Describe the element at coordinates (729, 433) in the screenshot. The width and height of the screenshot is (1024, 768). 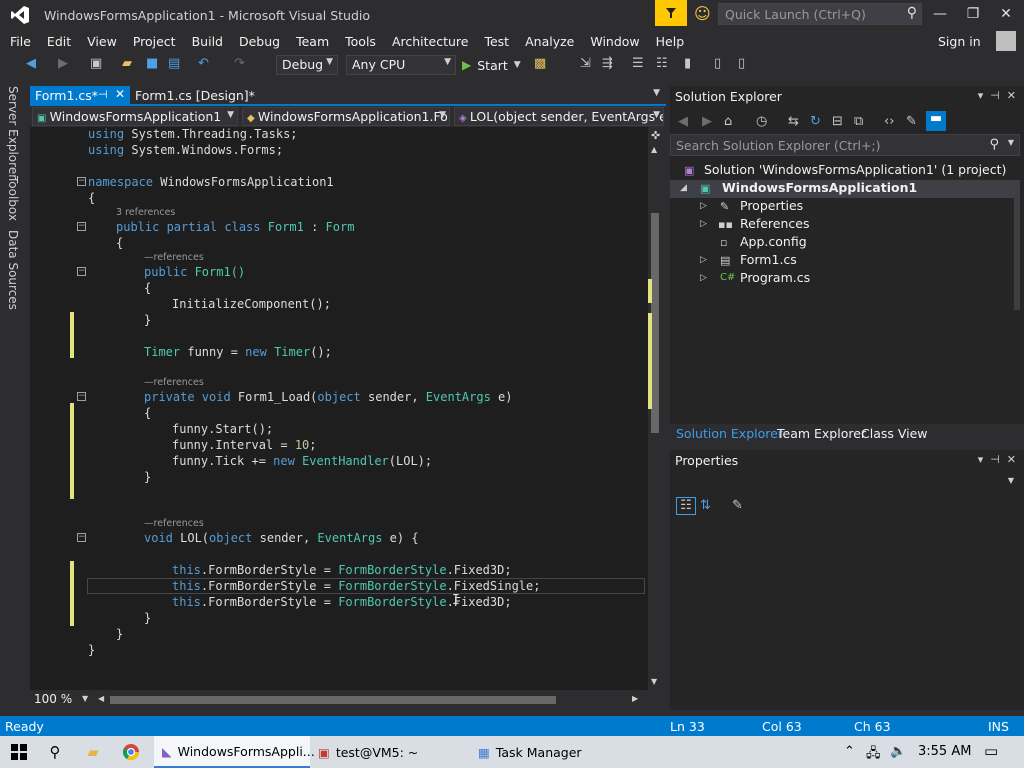
I see `tab-solution-explorer: Solution Explorer` at that location.